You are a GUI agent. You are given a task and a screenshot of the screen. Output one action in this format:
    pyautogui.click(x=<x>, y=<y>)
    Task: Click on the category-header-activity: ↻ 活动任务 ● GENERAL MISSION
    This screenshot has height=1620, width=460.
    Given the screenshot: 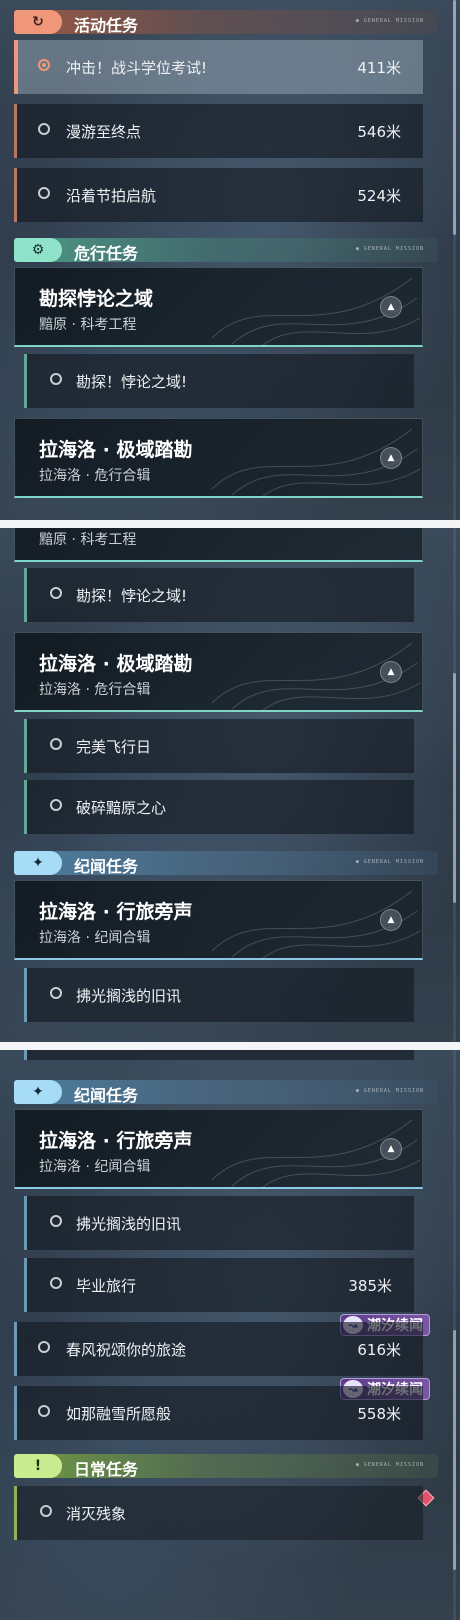 What is the action you would take?
    pyautogui.click(x=226, y=22)
    